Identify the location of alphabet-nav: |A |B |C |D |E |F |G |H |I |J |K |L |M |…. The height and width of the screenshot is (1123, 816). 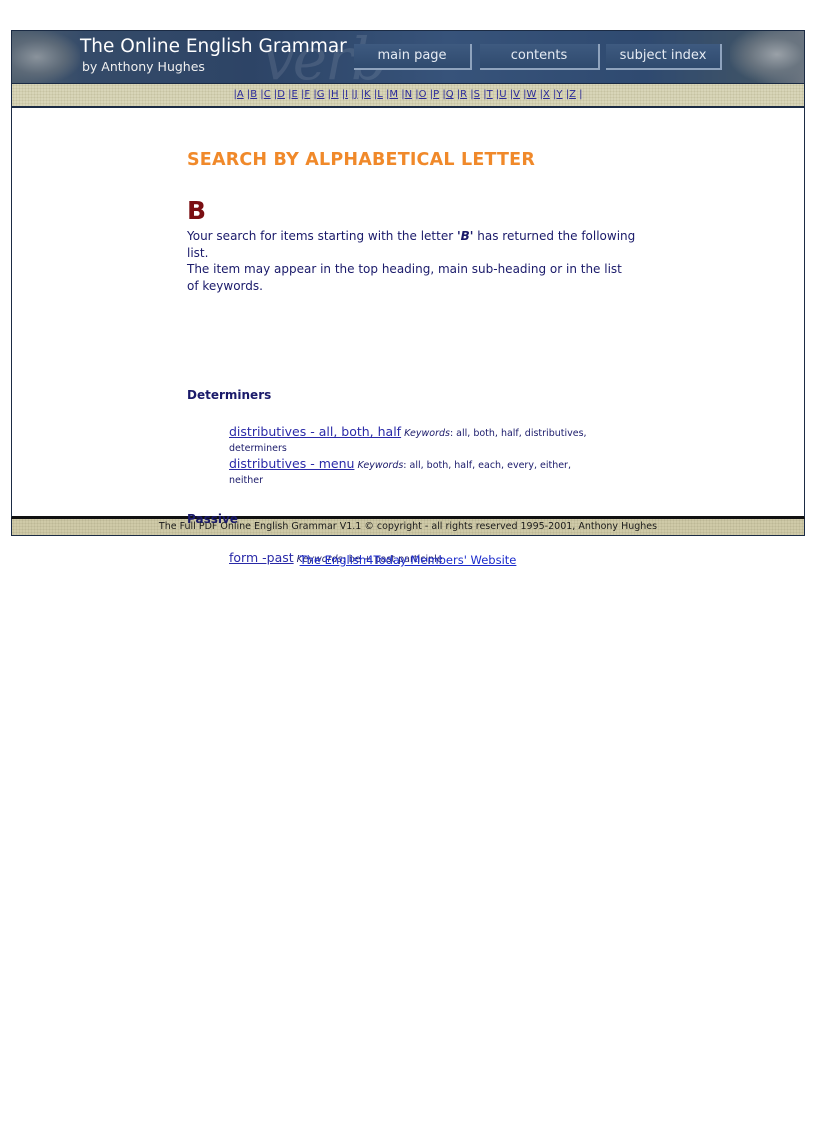
(408, 95).